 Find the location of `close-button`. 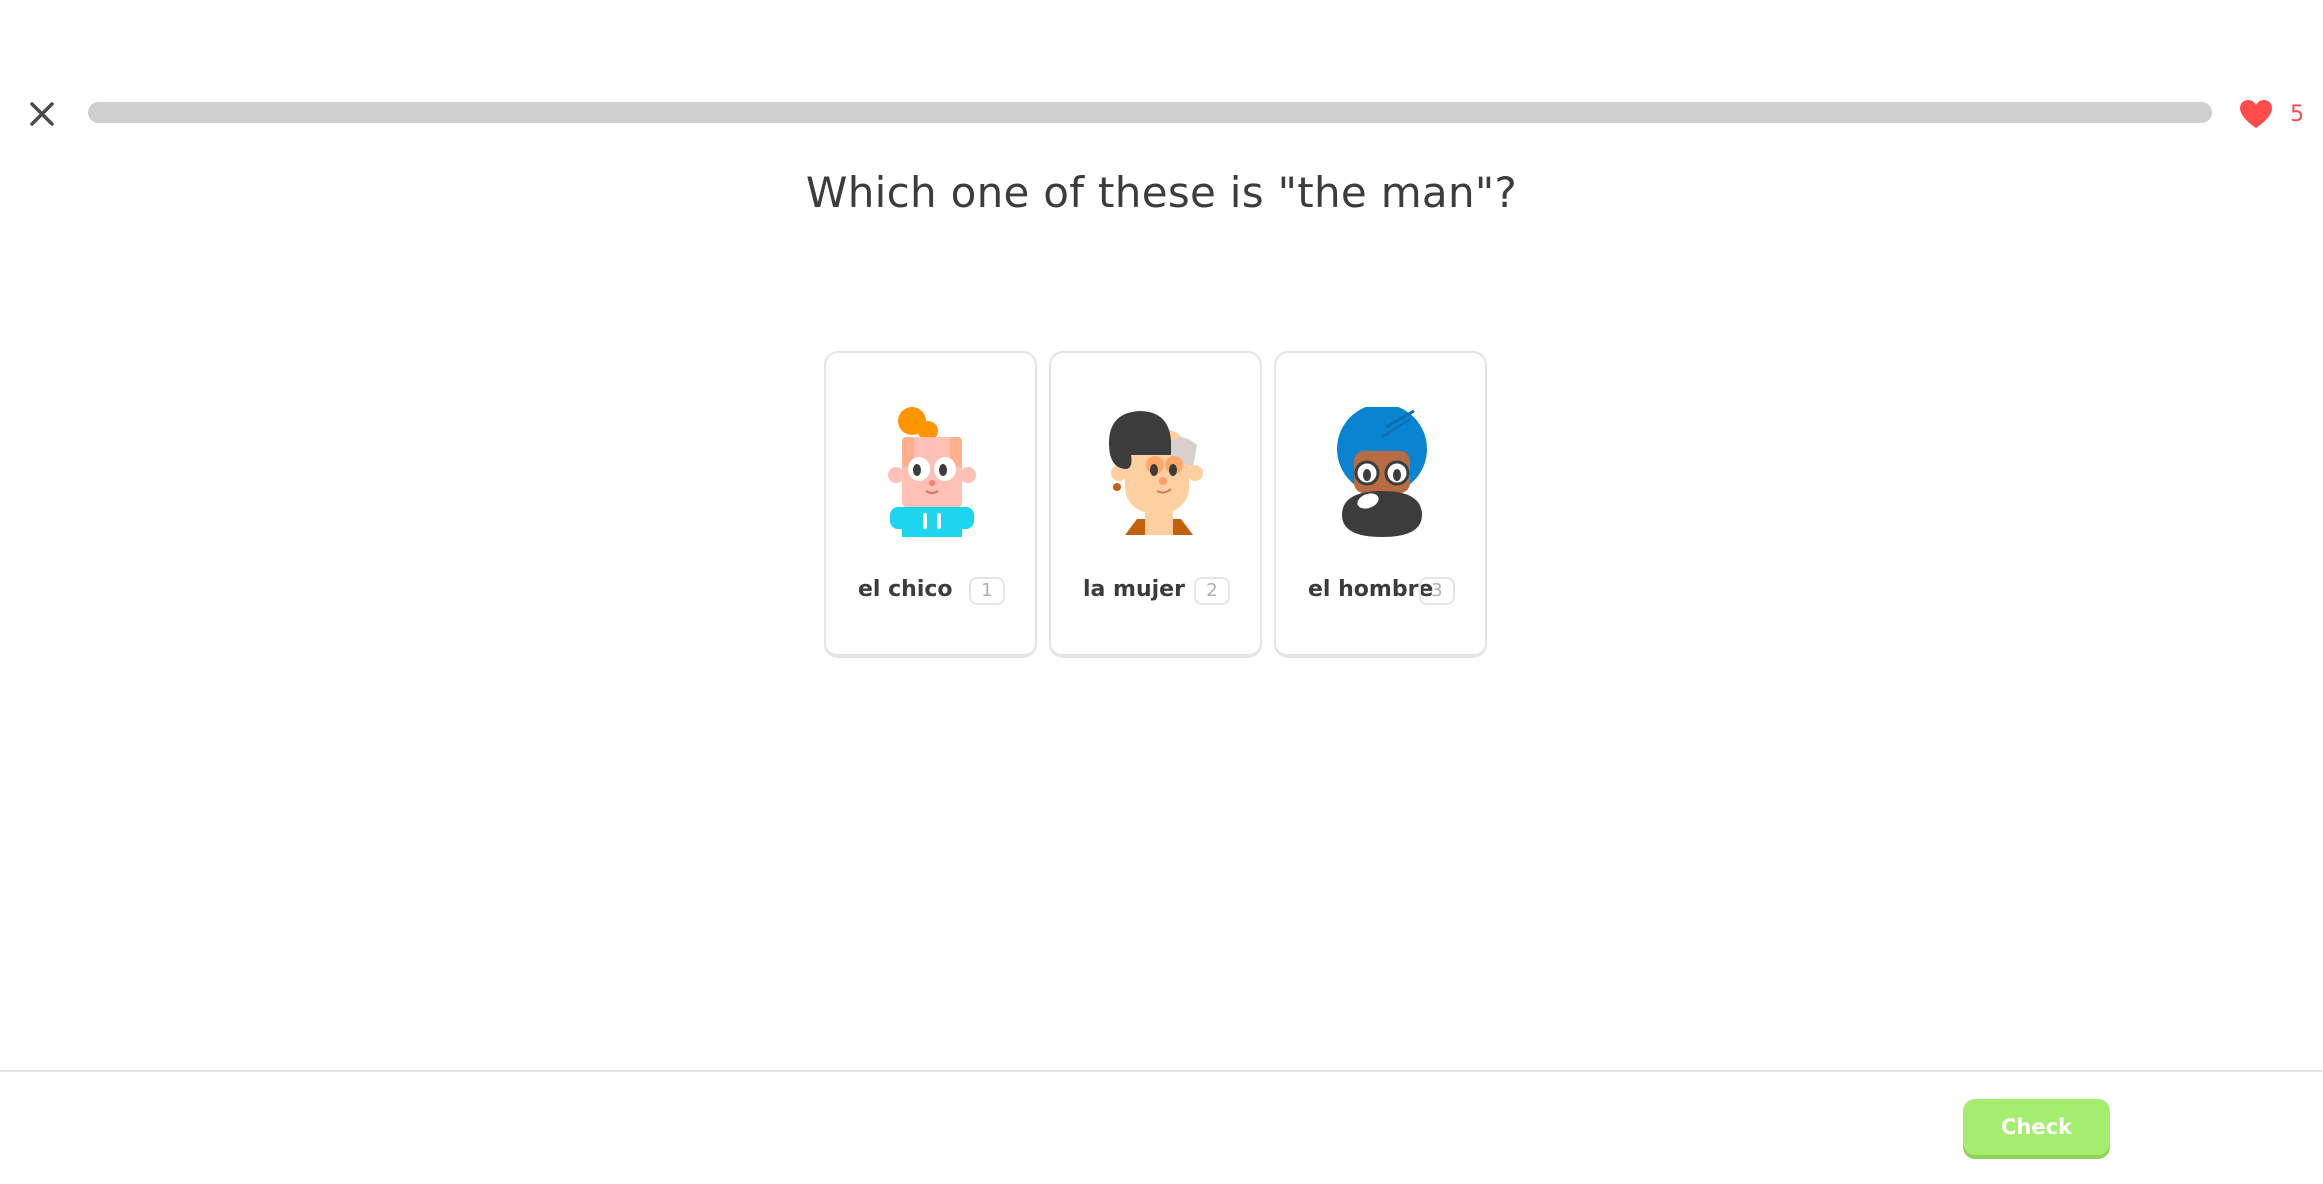

close-button is located at coordinates (42, 114).